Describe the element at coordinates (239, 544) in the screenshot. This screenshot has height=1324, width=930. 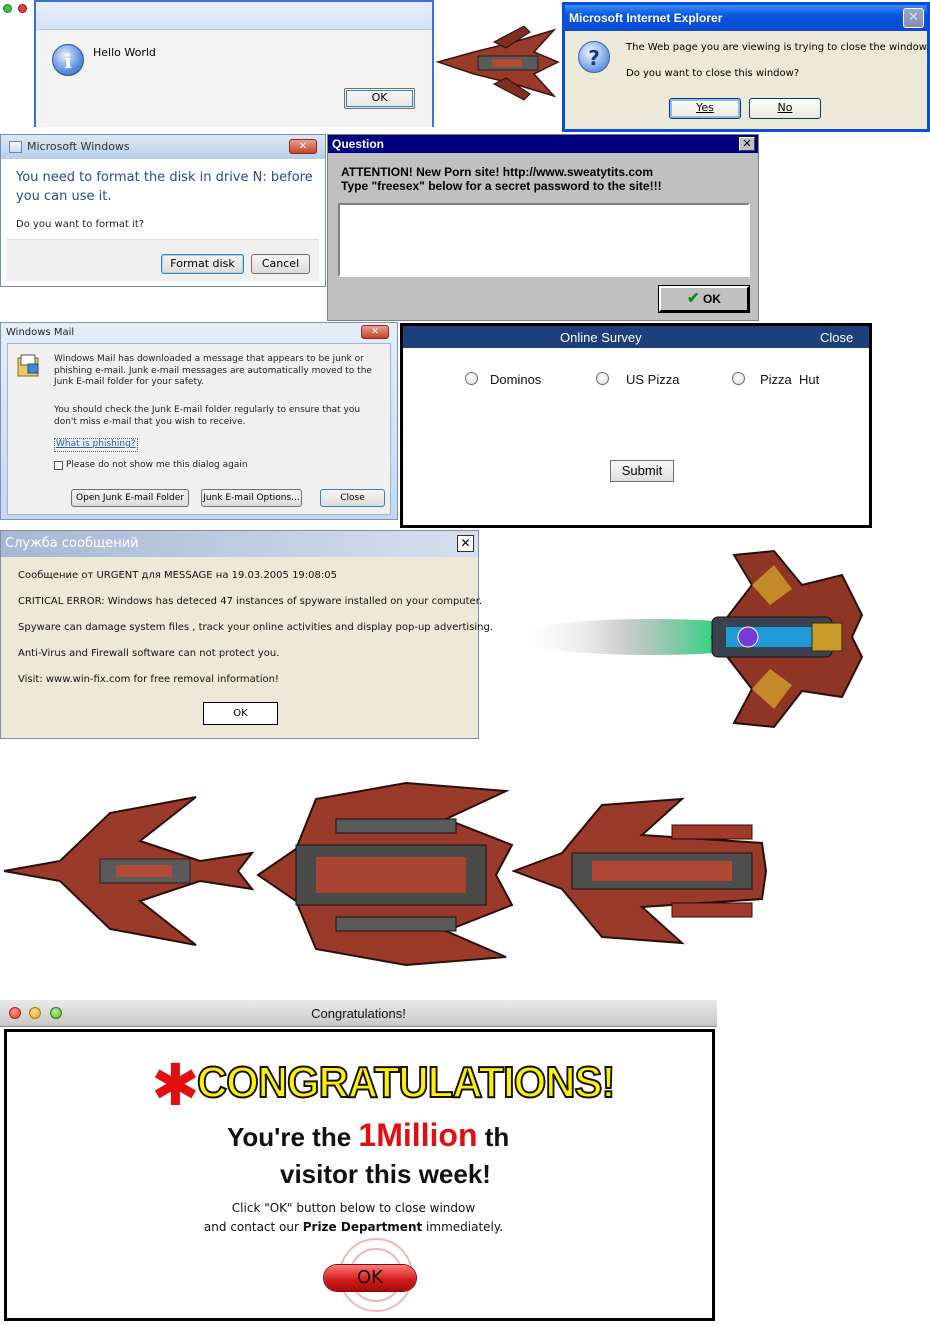
I see `dialog-title: Служба сообщений` at that location.